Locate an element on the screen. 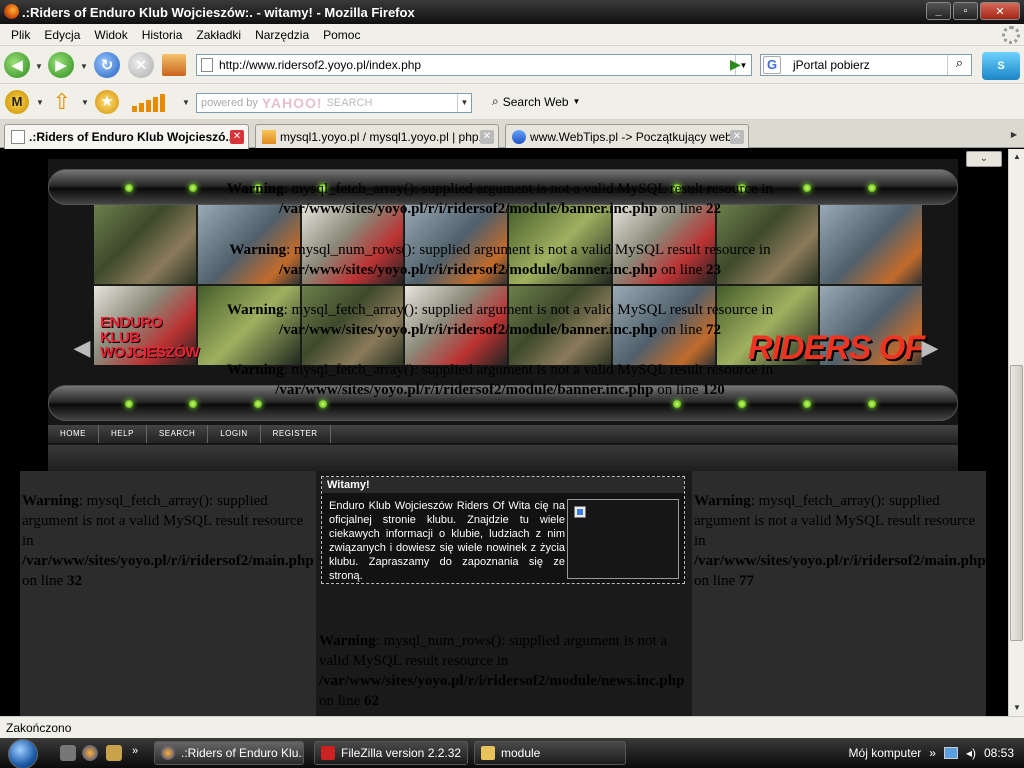 The image size is (1024, 768). menu-edycja: Edycja is located at coordinates (62, 35).